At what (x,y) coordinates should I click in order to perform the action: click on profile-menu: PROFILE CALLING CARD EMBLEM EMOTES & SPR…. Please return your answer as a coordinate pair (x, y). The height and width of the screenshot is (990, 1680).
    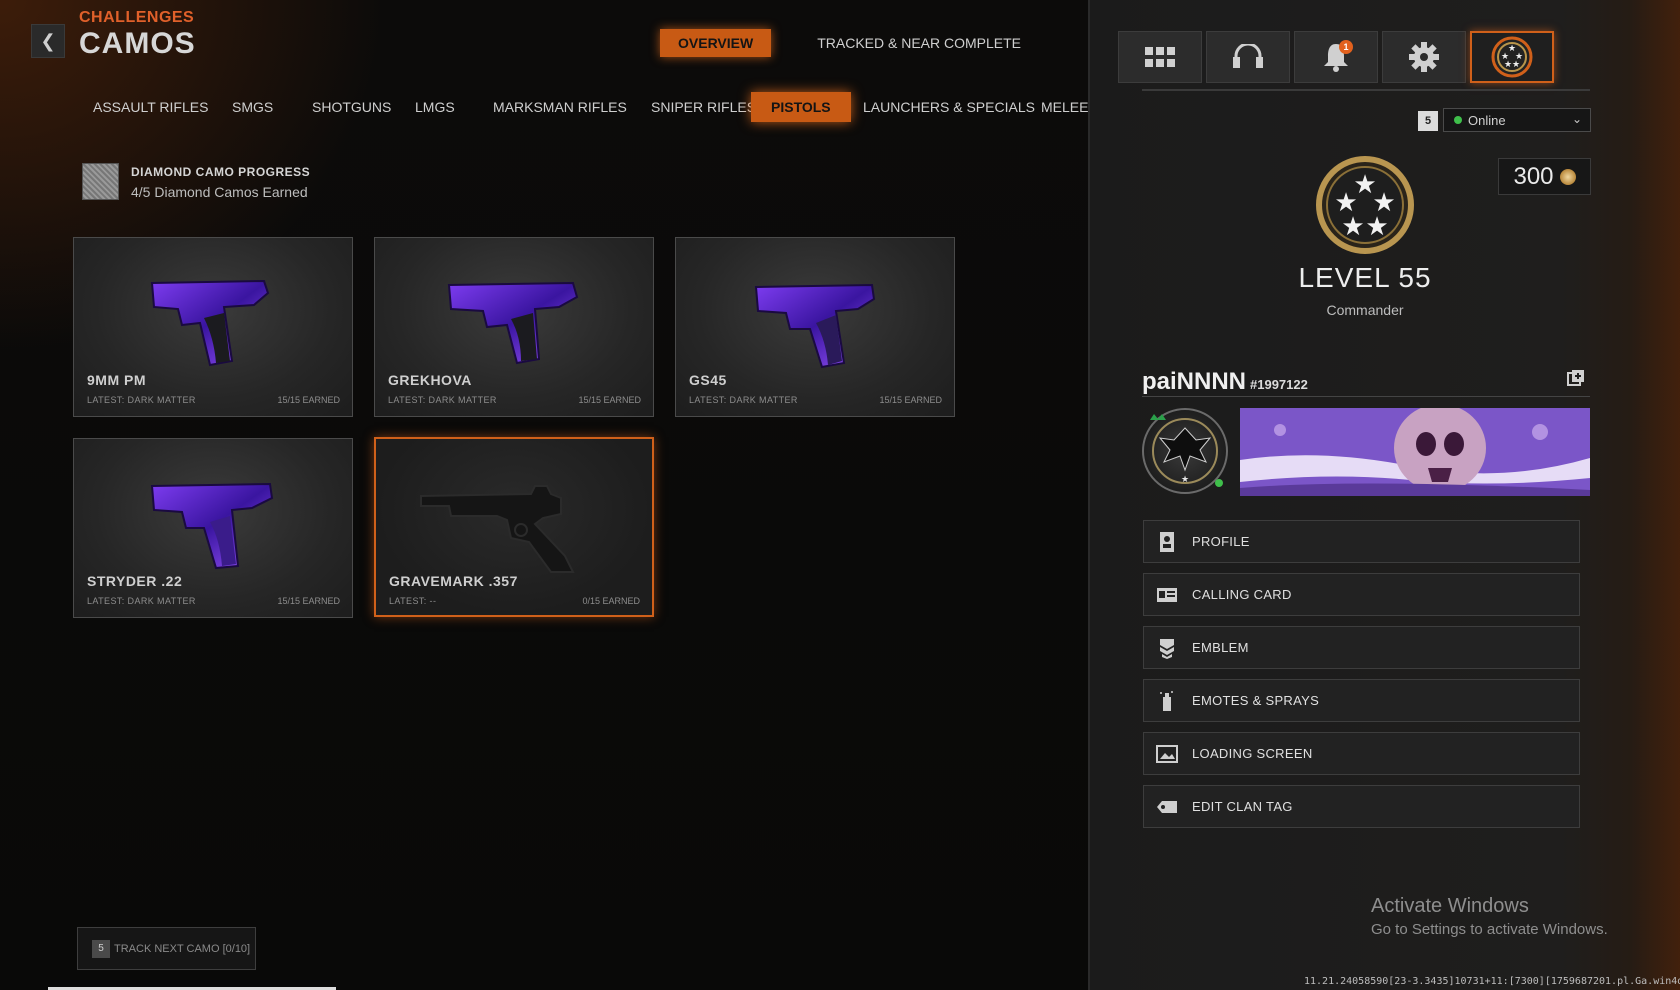
    Looking at the image, I should click on (1361, 679).